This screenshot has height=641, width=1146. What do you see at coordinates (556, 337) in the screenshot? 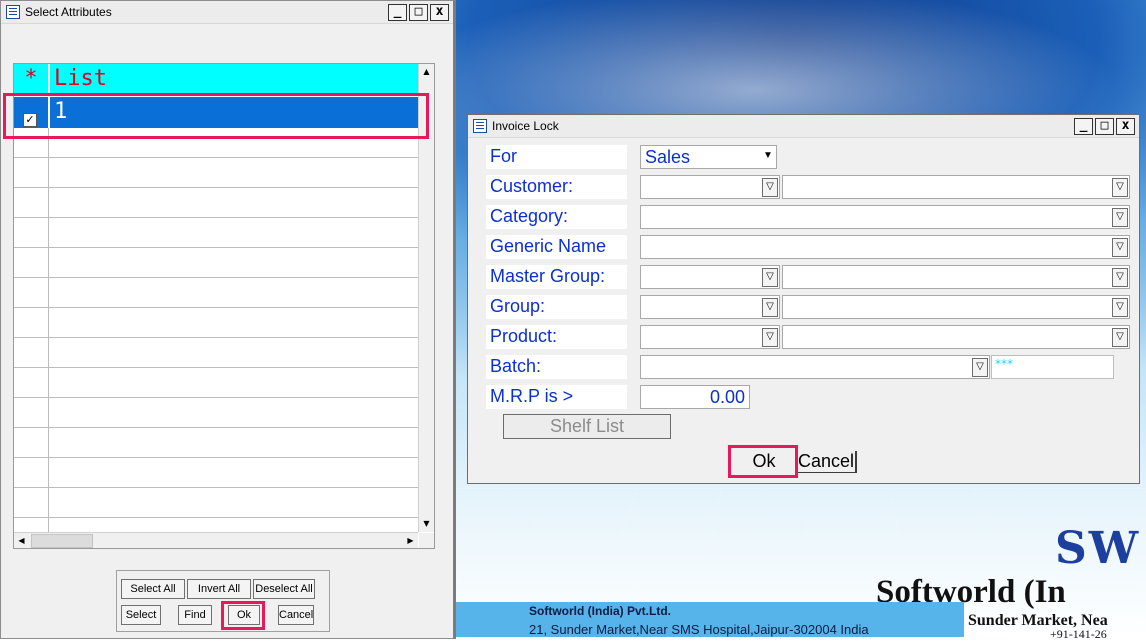
I see `product-label: Product:` at bounding box center [556, 337].